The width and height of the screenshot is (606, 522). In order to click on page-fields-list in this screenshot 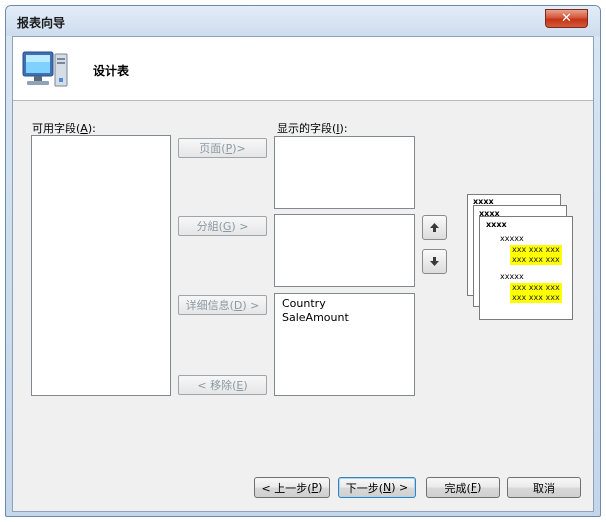, I will do `click(344, 172)`.